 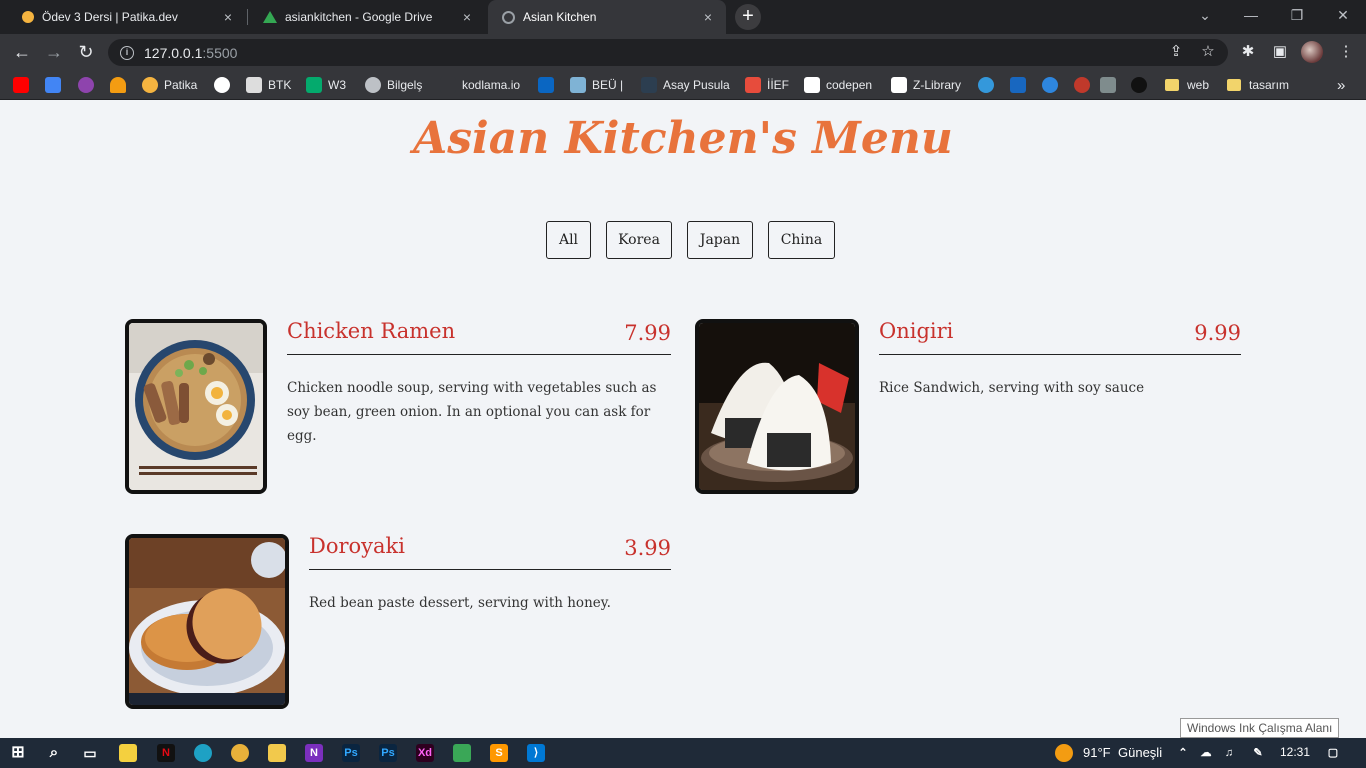 I want to click on youtube-icon, so click(x=21, y=85).